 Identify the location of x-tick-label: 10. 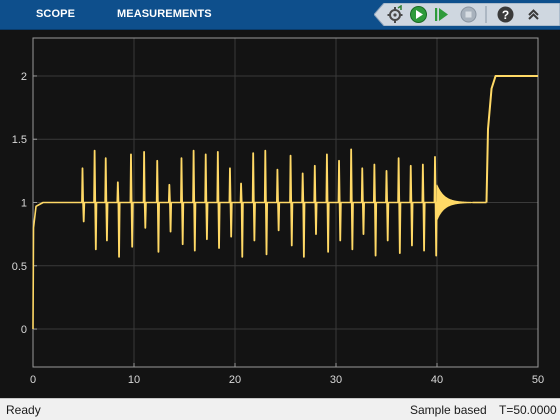
(134, 380).